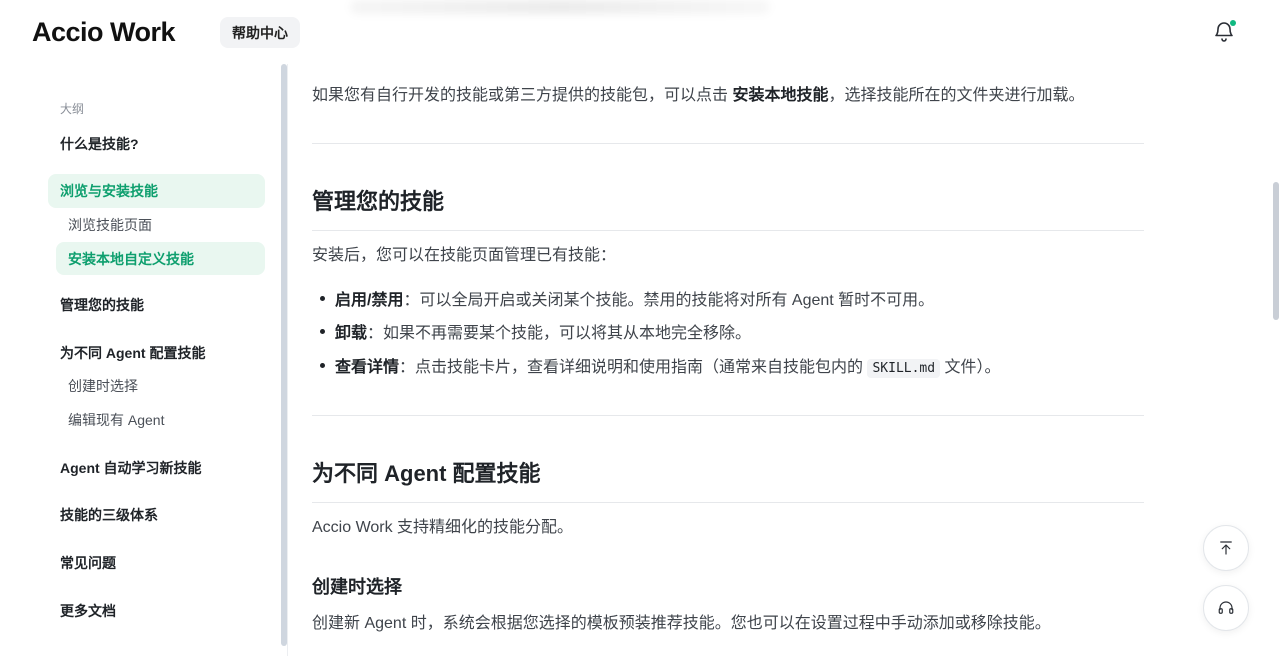  I want to click on nav-item-faq: 常见问题, so click(156, 563).